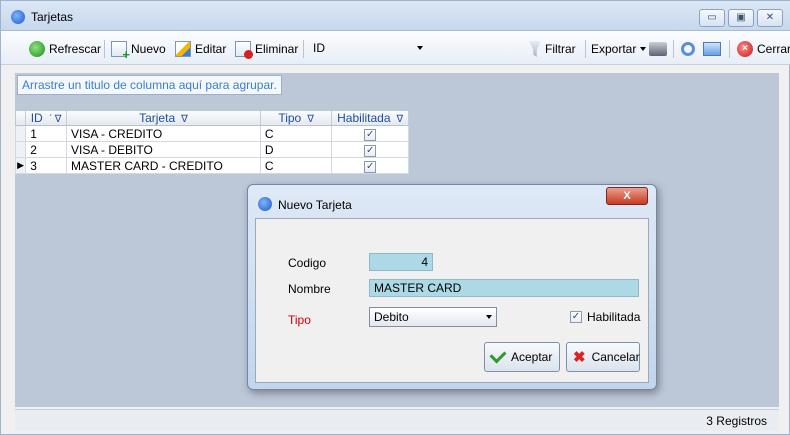  What do you see at coordinates (498, 355) in the screenshot?
I see `check-icon` at bounding box center [498, 355].